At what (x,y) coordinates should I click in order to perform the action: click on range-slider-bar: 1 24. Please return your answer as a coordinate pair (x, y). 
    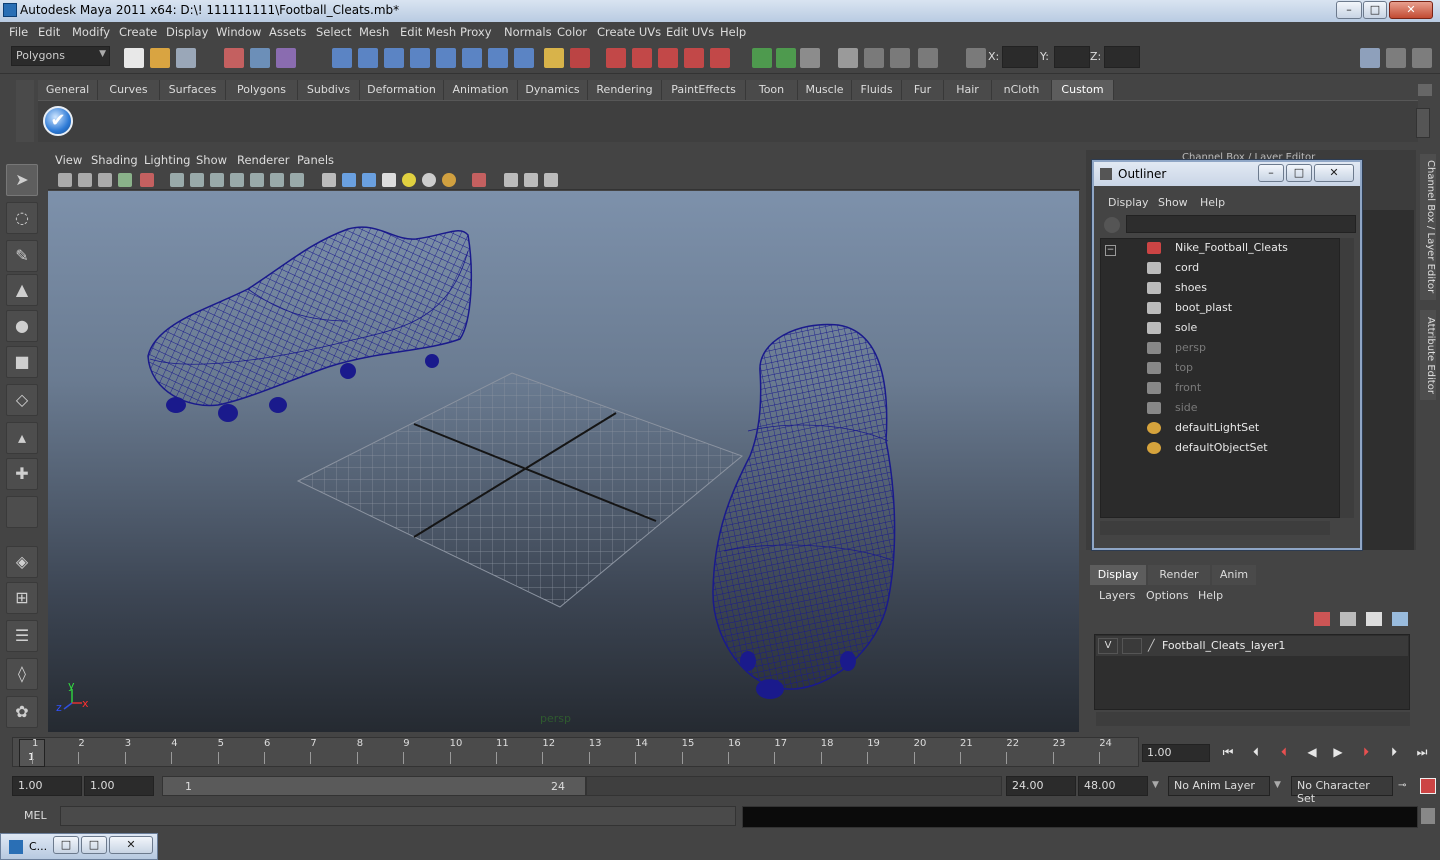
    Looking at the image, I should click on (374, 786).